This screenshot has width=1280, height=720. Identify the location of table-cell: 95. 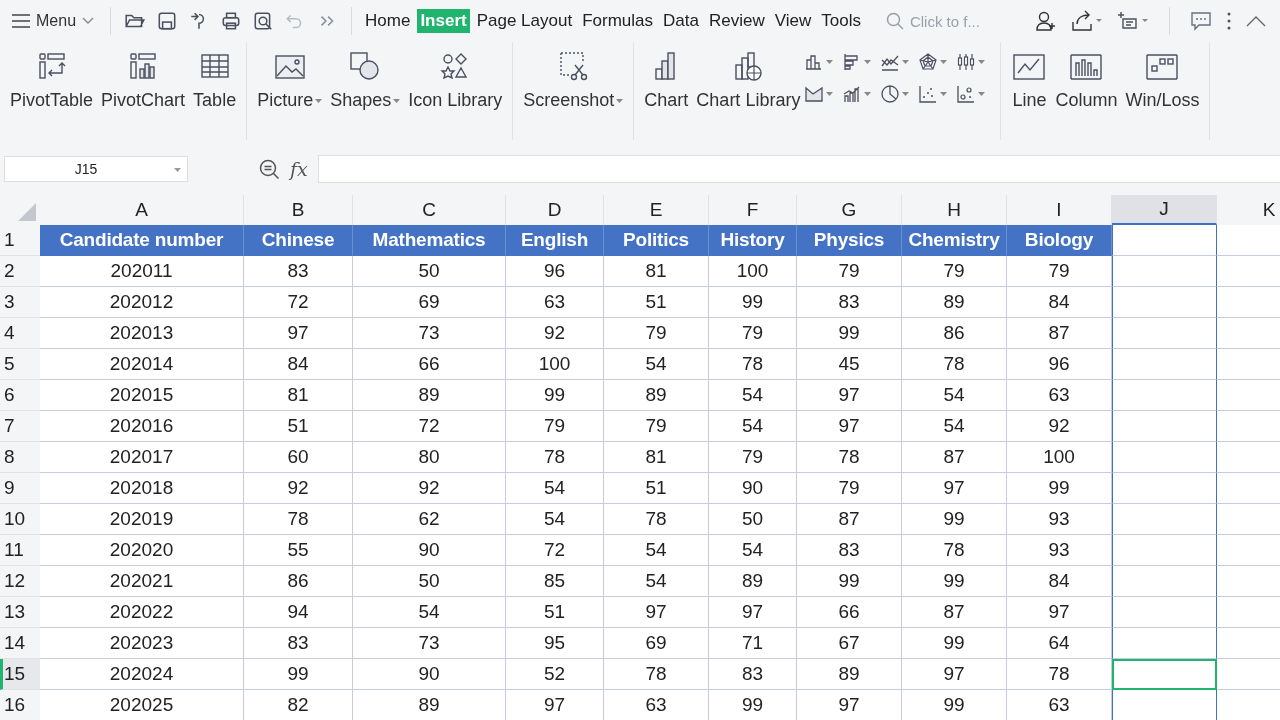
(555, 643).